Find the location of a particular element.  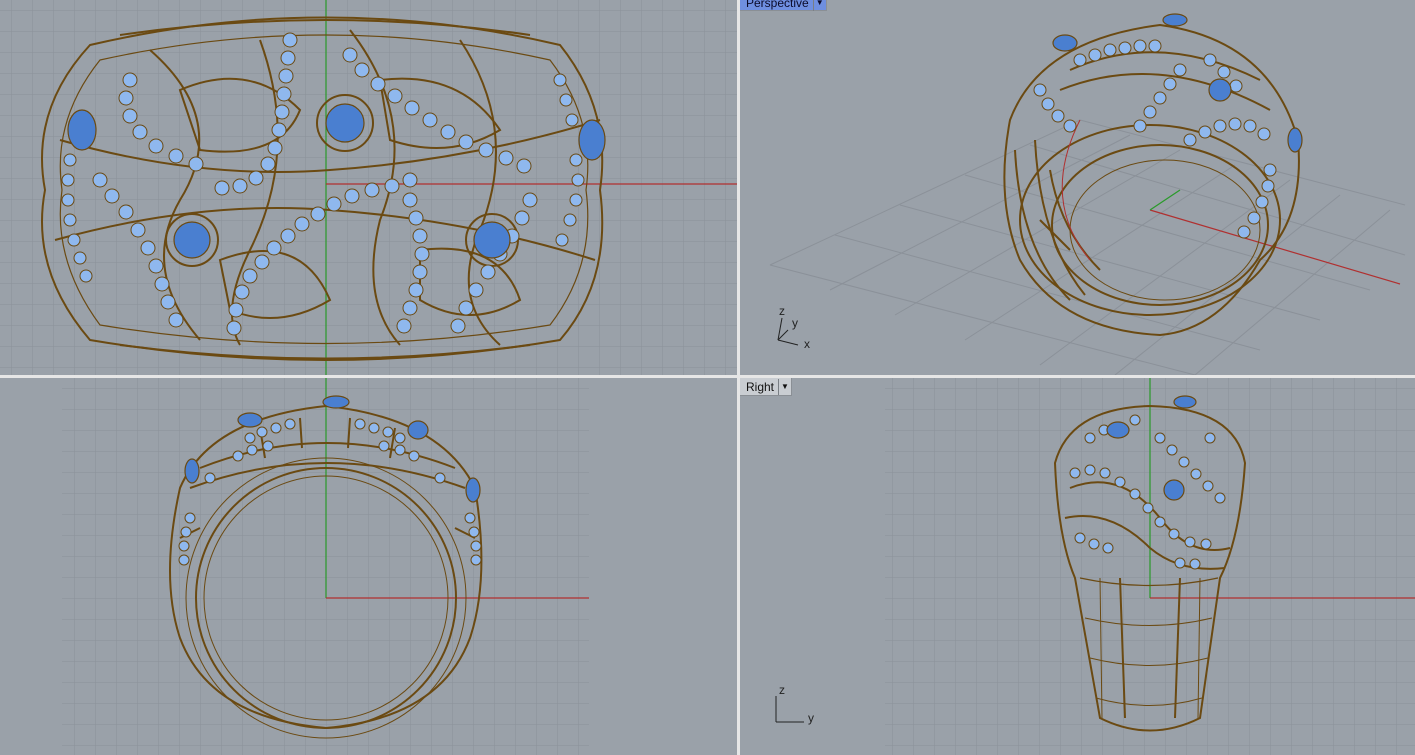

tab-perspective: Perspective ▼ is located at coordinates (783, 5).